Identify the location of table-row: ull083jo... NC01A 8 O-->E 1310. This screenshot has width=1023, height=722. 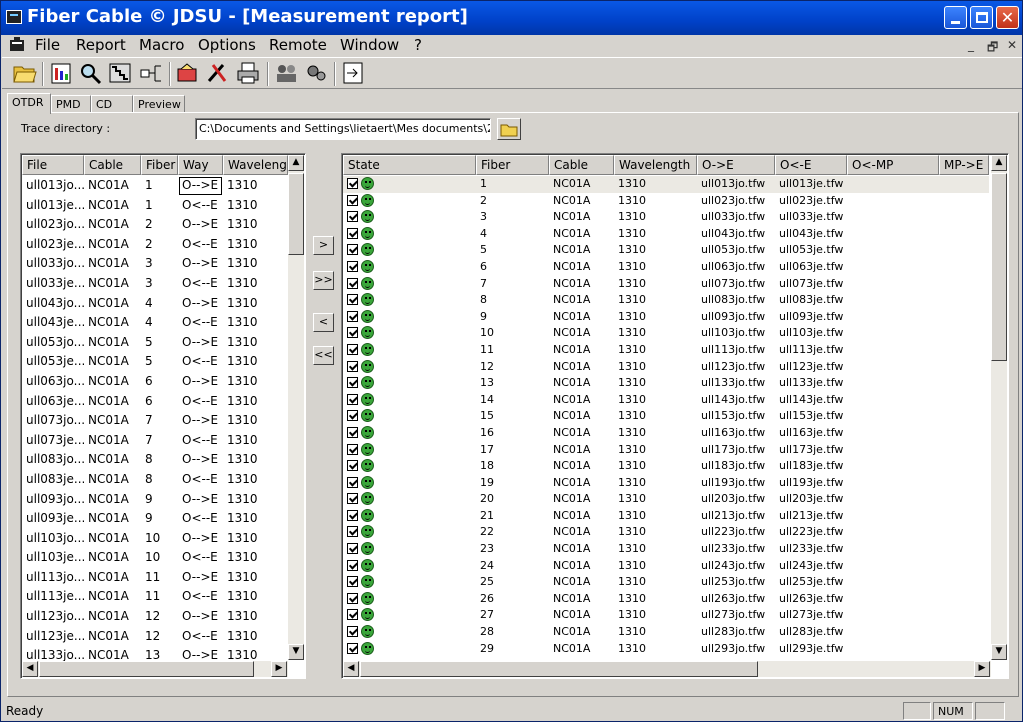
(155, 460).